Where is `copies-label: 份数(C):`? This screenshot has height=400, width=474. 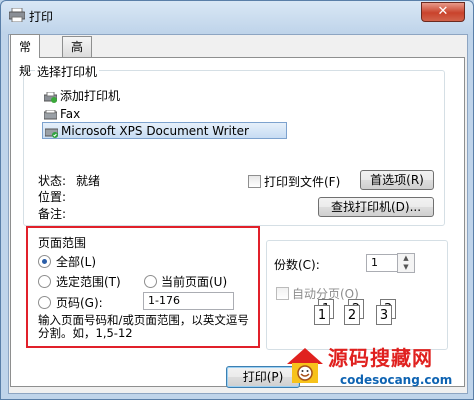
copies-label: 份数(C): is located at coordinates (297, 265).